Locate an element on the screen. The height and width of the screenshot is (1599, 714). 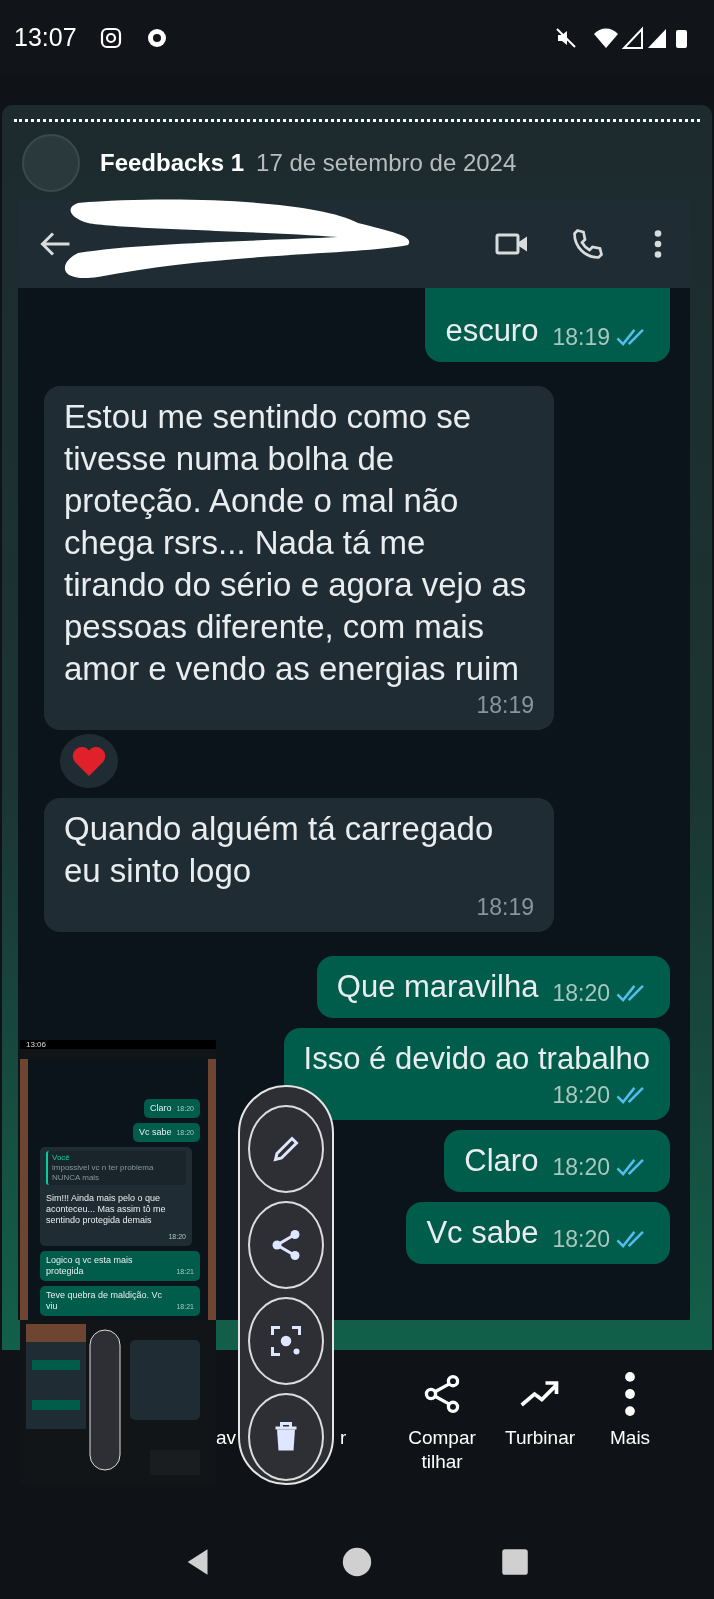
edit-button is located at coordinates (286, 1149).